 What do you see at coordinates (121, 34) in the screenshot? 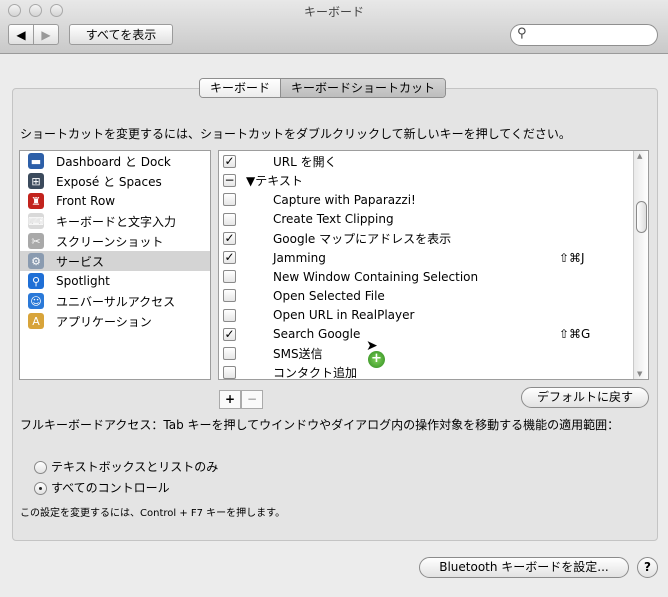
I see `show-all-button: すべてを表示` at bounding box center [121, 34].